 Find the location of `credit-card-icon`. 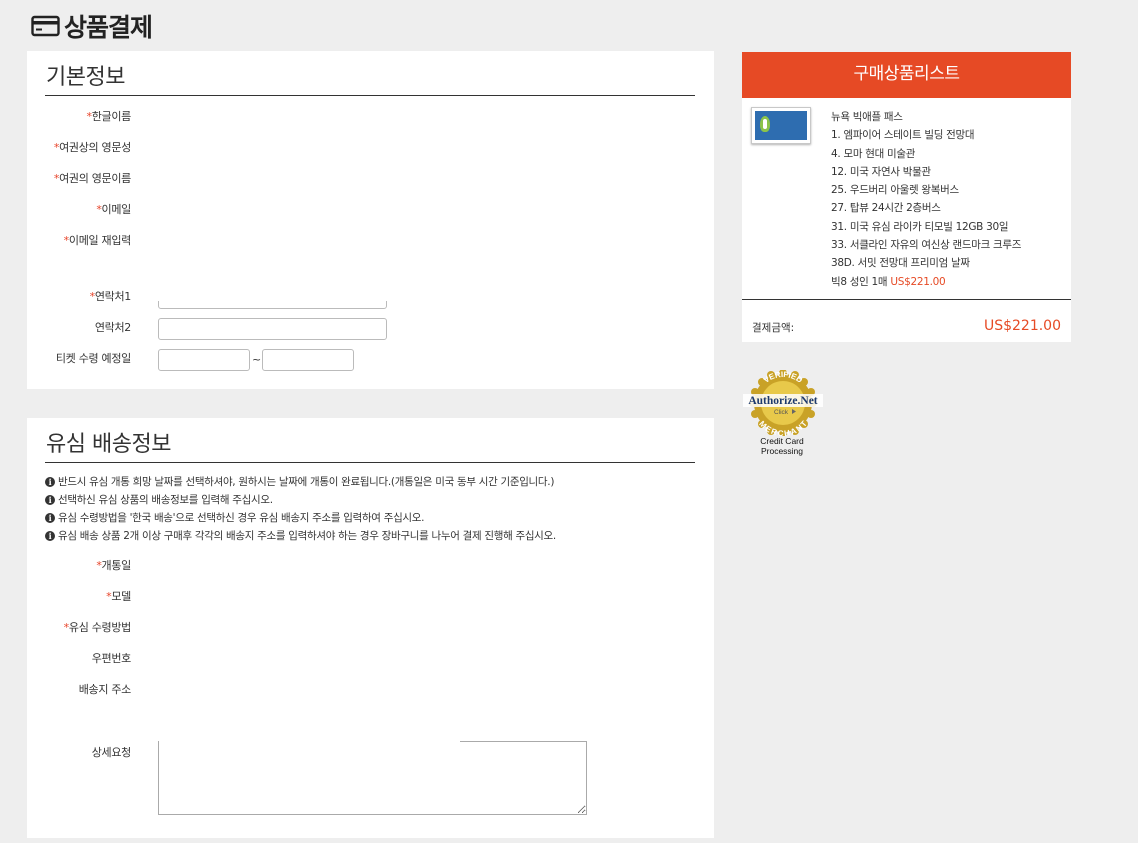

credit-card-icon is located at coordinates (45, 26).